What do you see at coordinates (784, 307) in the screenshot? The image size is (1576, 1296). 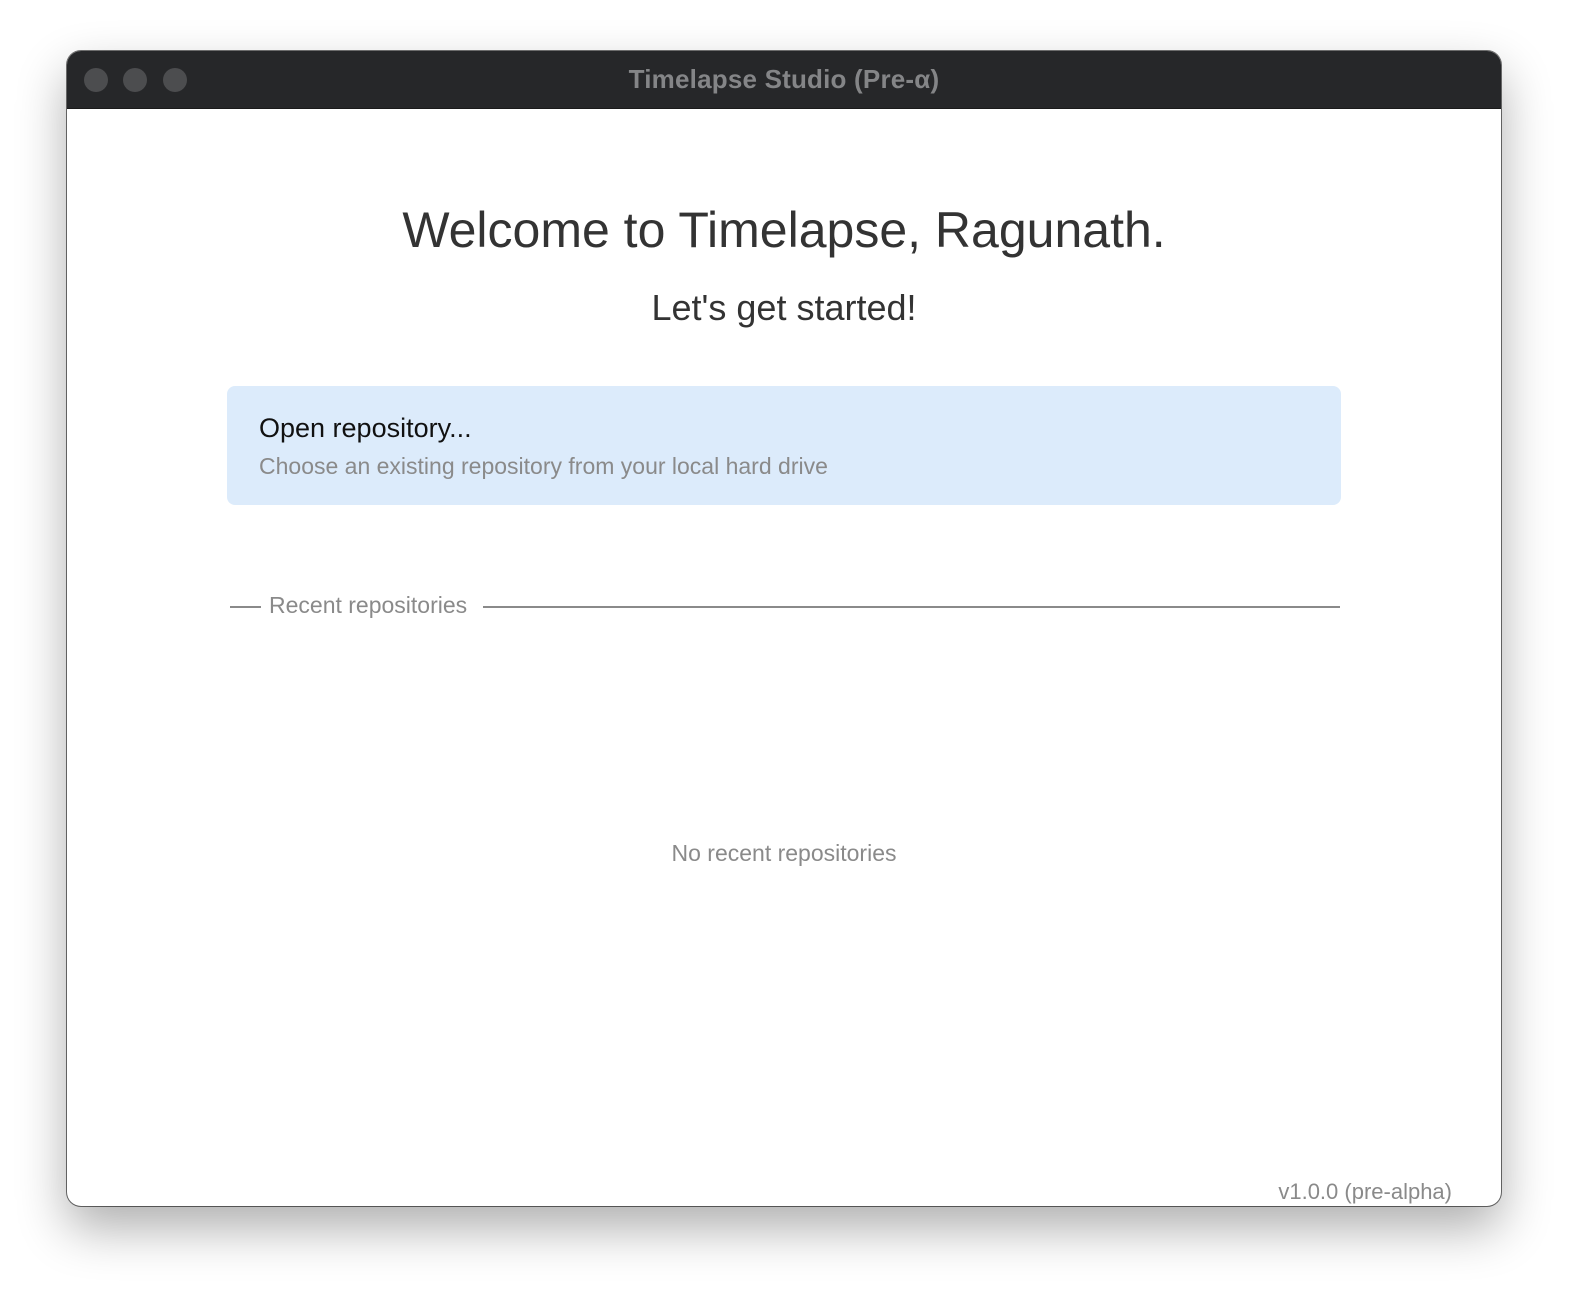 I see `welcome-subheading: Let's get started!` at bounding box center [784, 307].